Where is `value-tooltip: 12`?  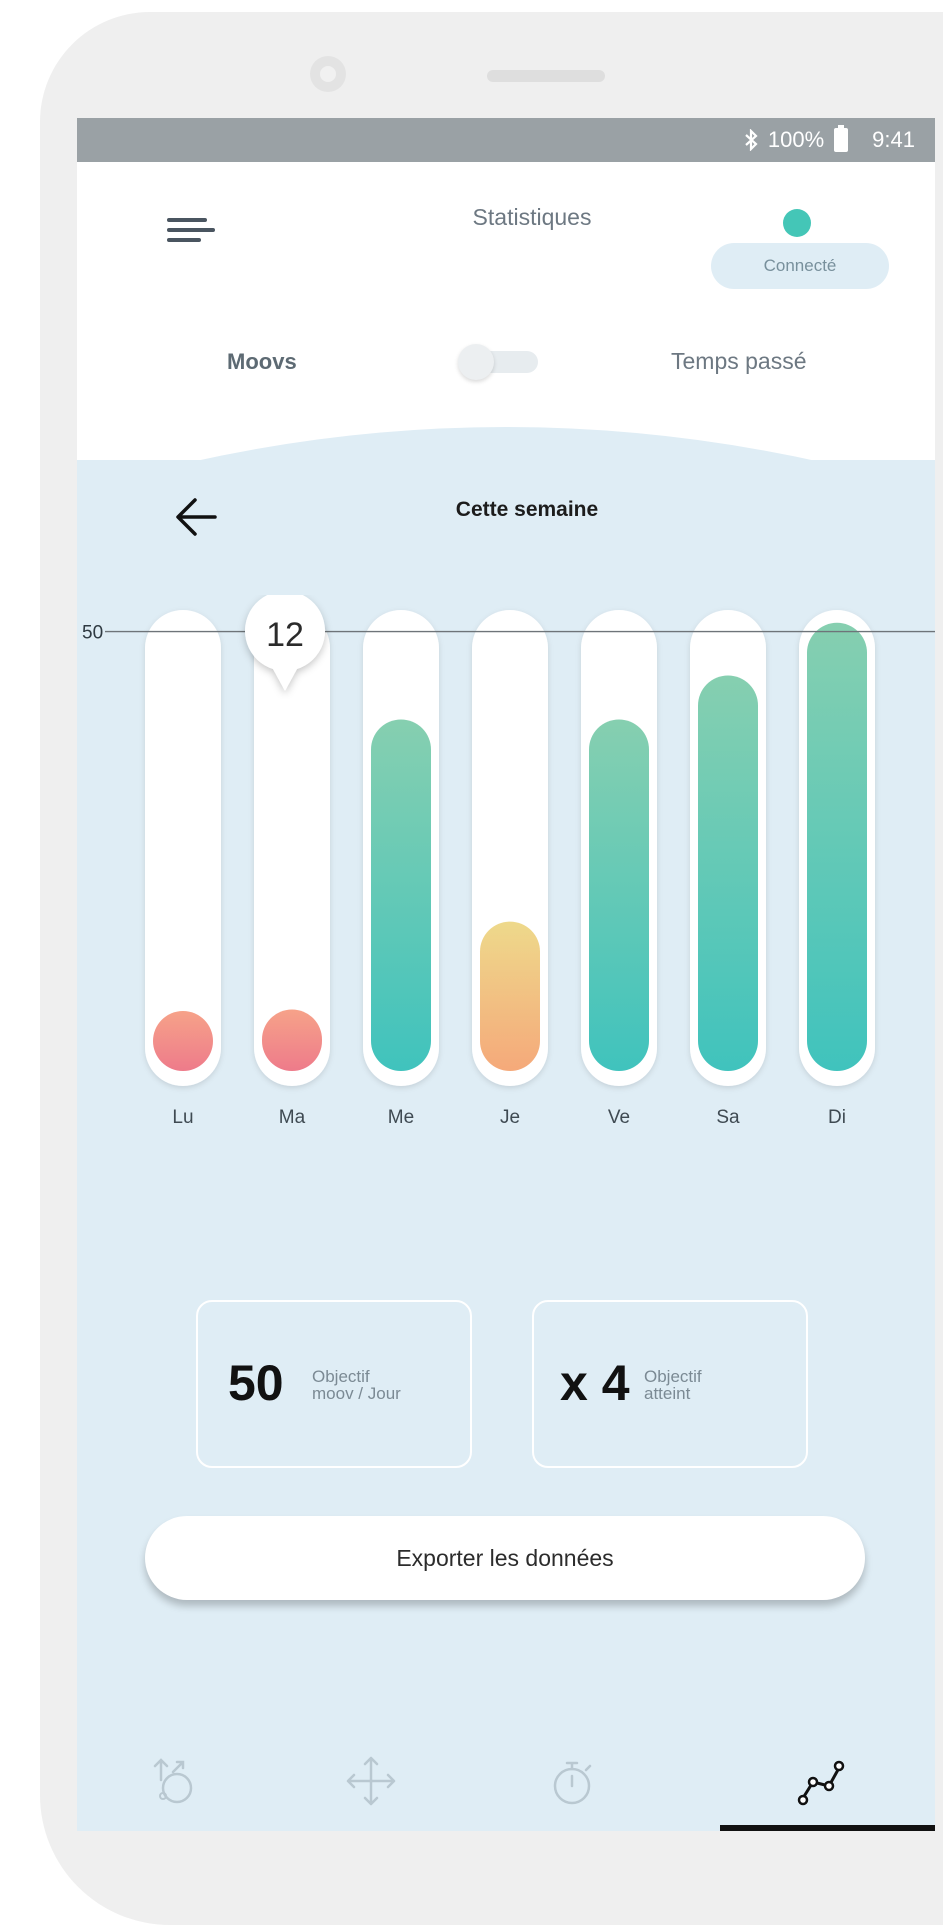 value-tooltip: 12 is located at coordinates (285, 647).